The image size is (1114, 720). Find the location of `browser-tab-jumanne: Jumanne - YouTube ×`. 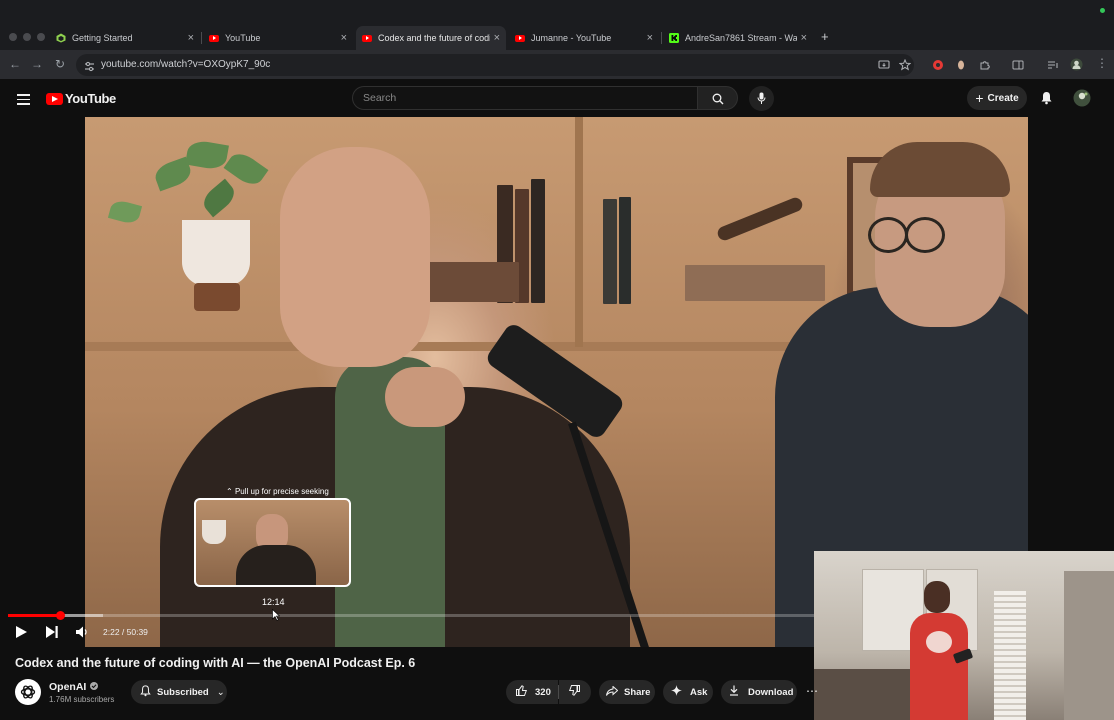

browser-tab-jumanne: Jumanne - YouTube × is located at coordinates (584, 38).